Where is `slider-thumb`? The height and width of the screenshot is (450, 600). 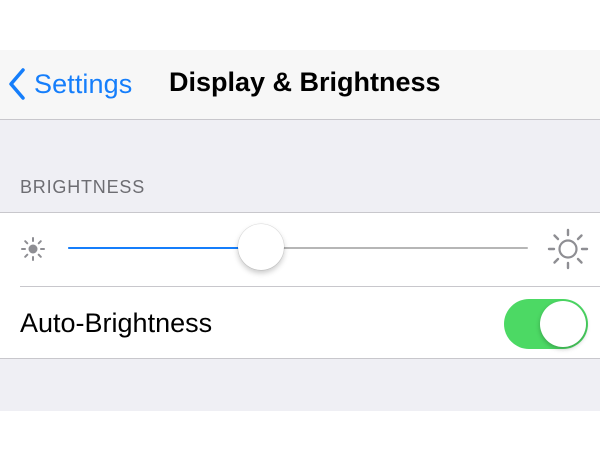 slider-thumb is located at coordinates (261, 247).